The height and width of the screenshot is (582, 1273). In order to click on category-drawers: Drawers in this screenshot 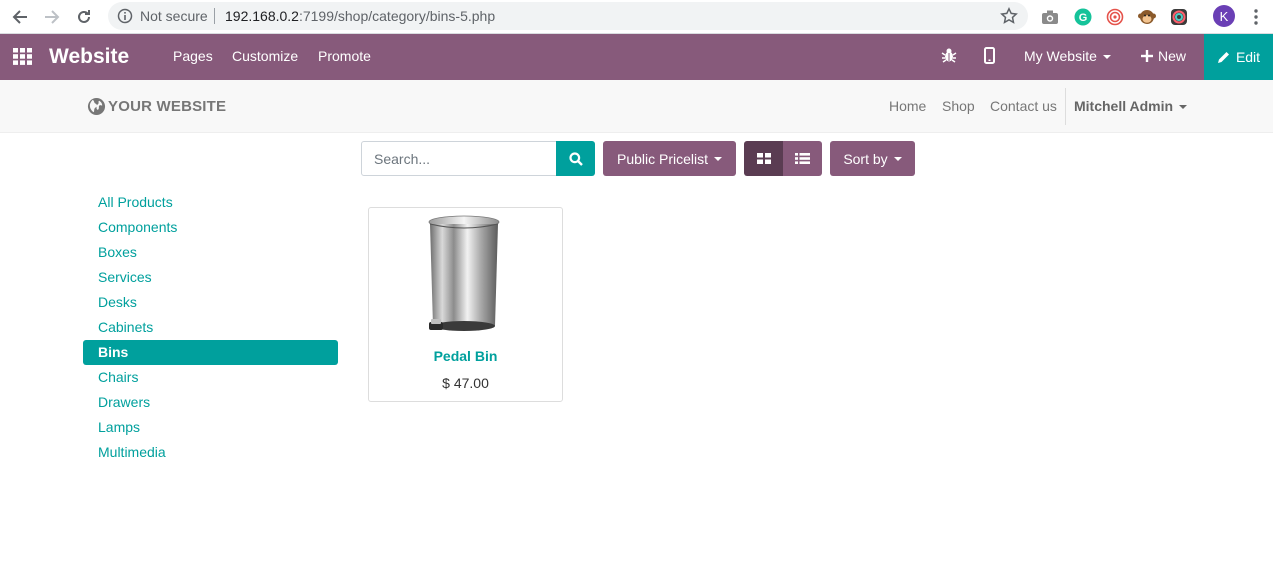, I will do `click(210, 402)`.